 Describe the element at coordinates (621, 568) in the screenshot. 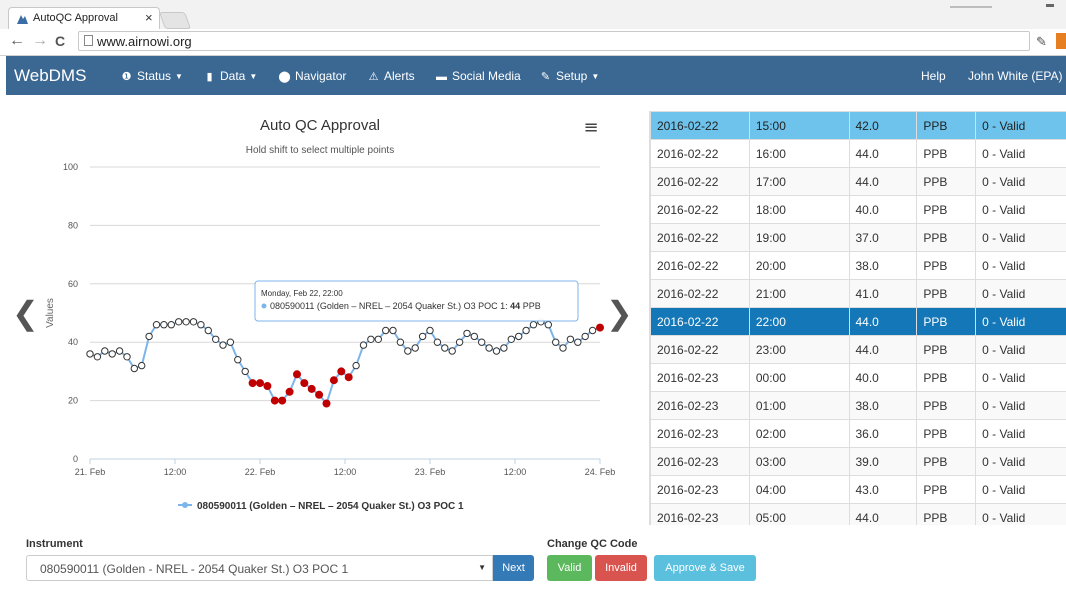

I see `invalid-button: Invalid` at that location.